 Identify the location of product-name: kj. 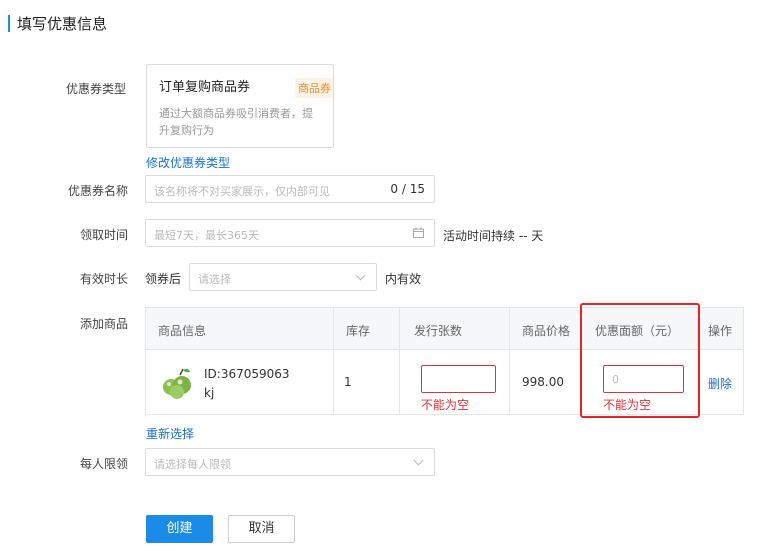
(209, 393).